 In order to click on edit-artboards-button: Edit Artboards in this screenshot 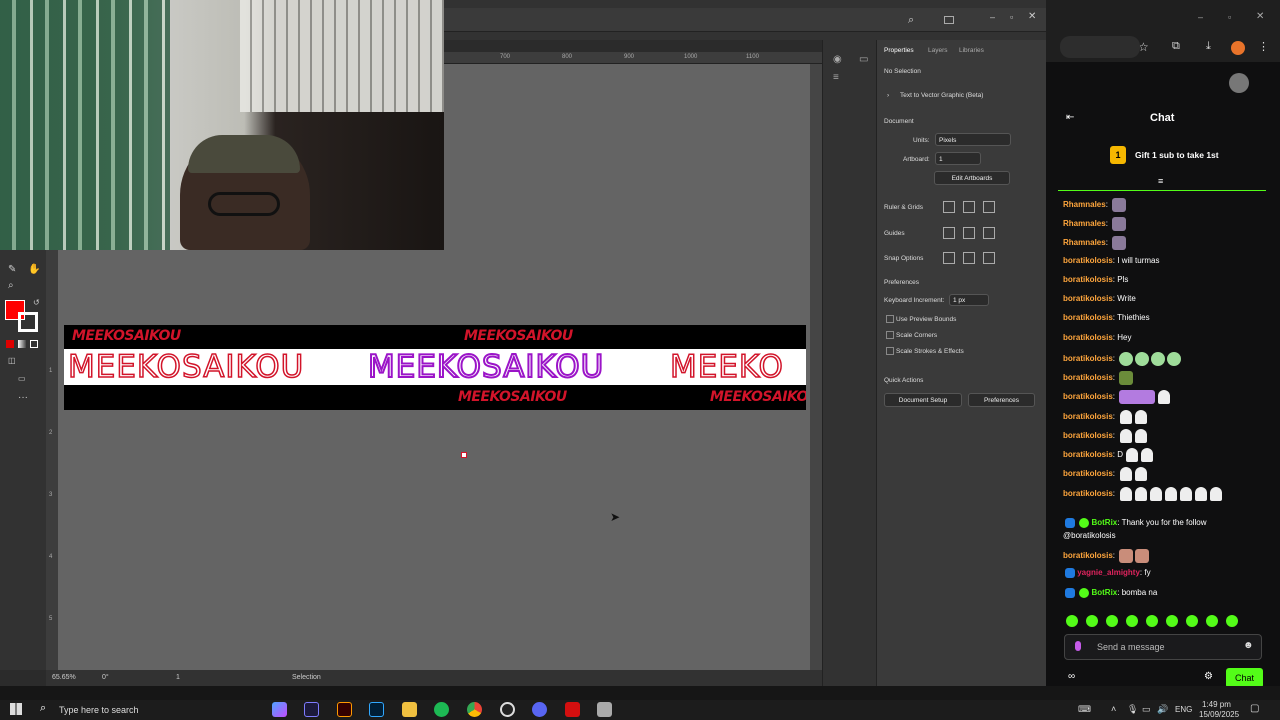, I will do `click(972, 178)`.